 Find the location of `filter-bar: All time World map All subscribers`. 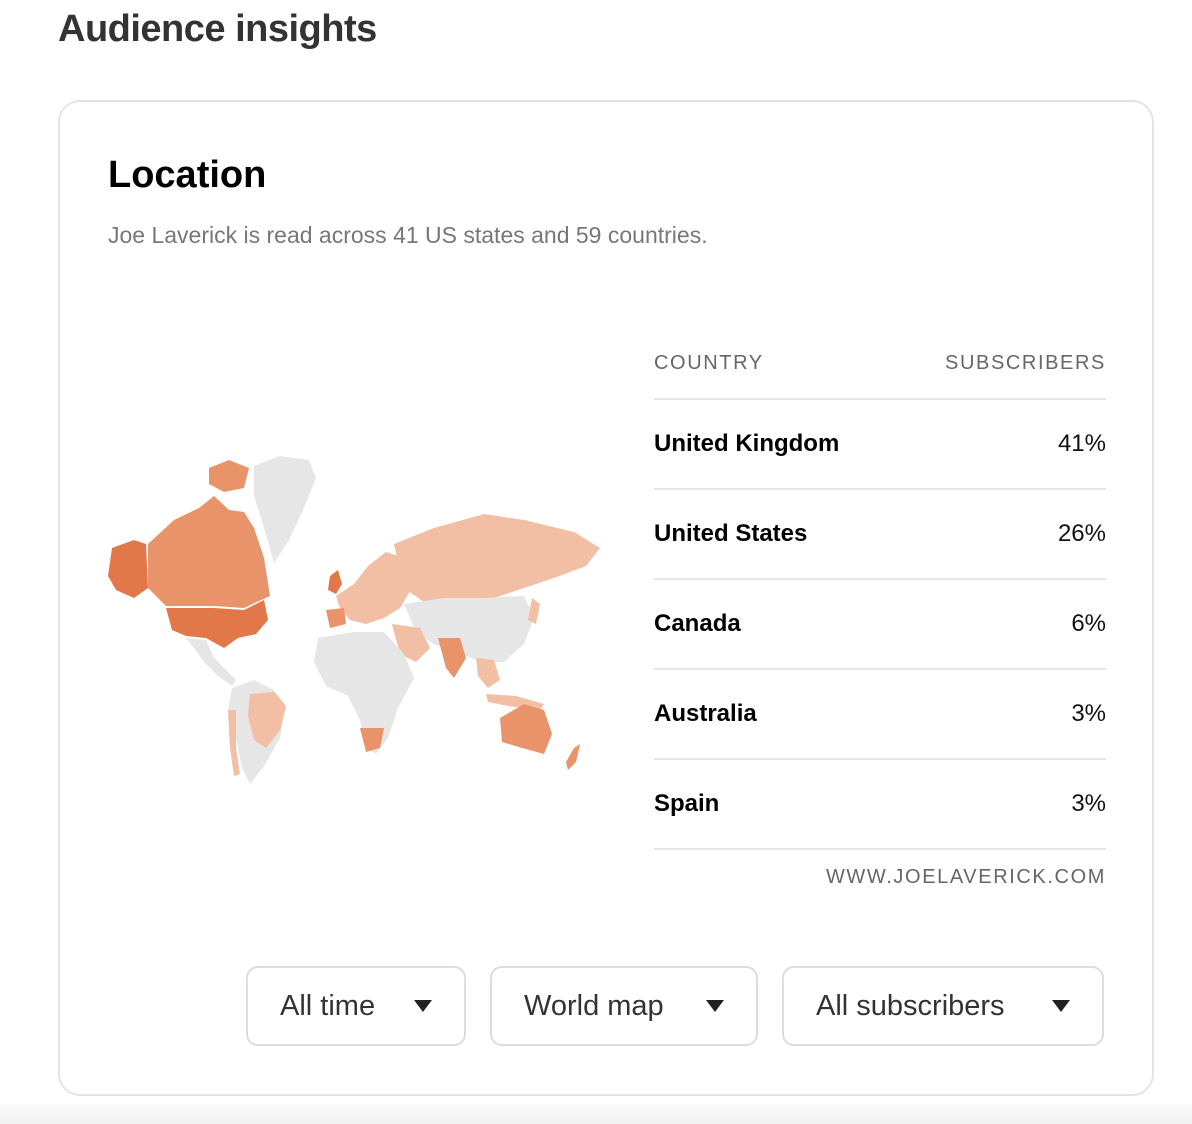

filter-bar: All time World map All subscribers is located at coordinates (675, 1006).